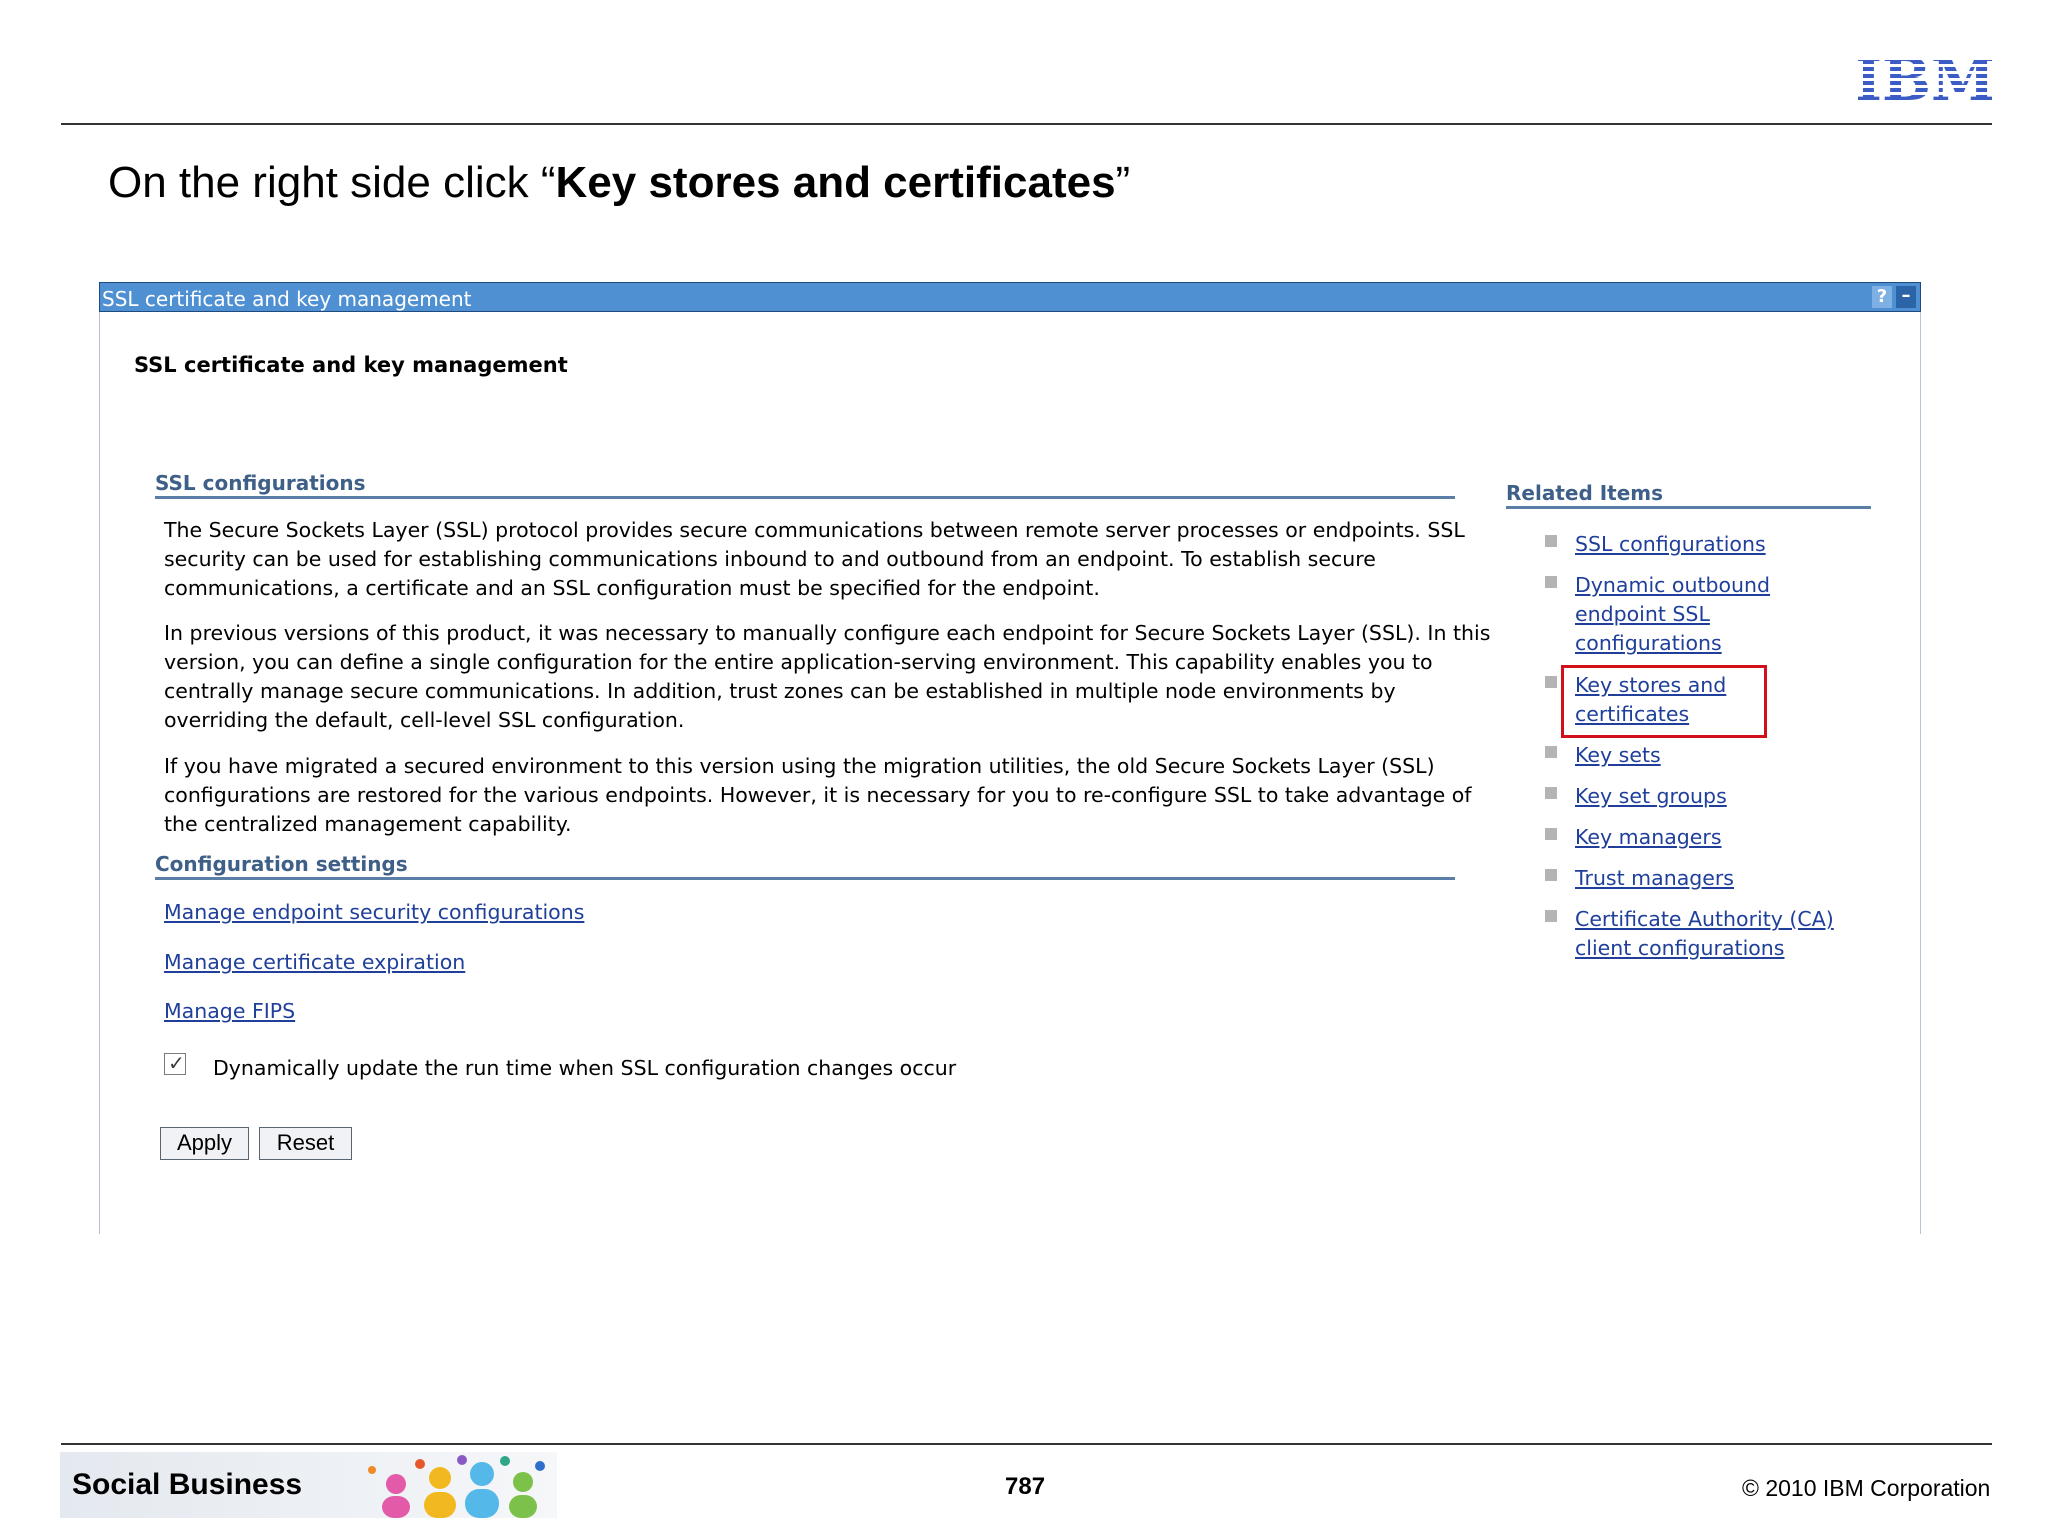  Describe the element at coordinates (1026, 1444) in the screenshot. I see `footer-divider` at that location.